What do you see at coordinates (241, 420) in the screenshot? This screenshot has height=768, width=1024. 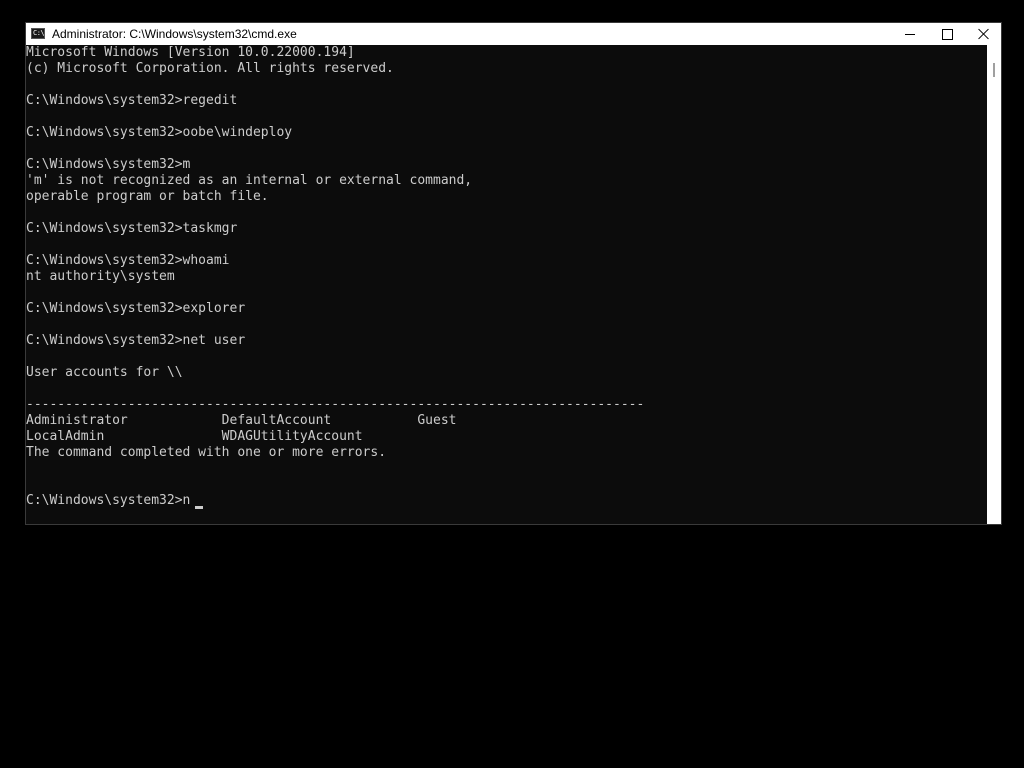 I see `console-line: Administrator DefaultAccount Guest` at bounding box center [241, 420].